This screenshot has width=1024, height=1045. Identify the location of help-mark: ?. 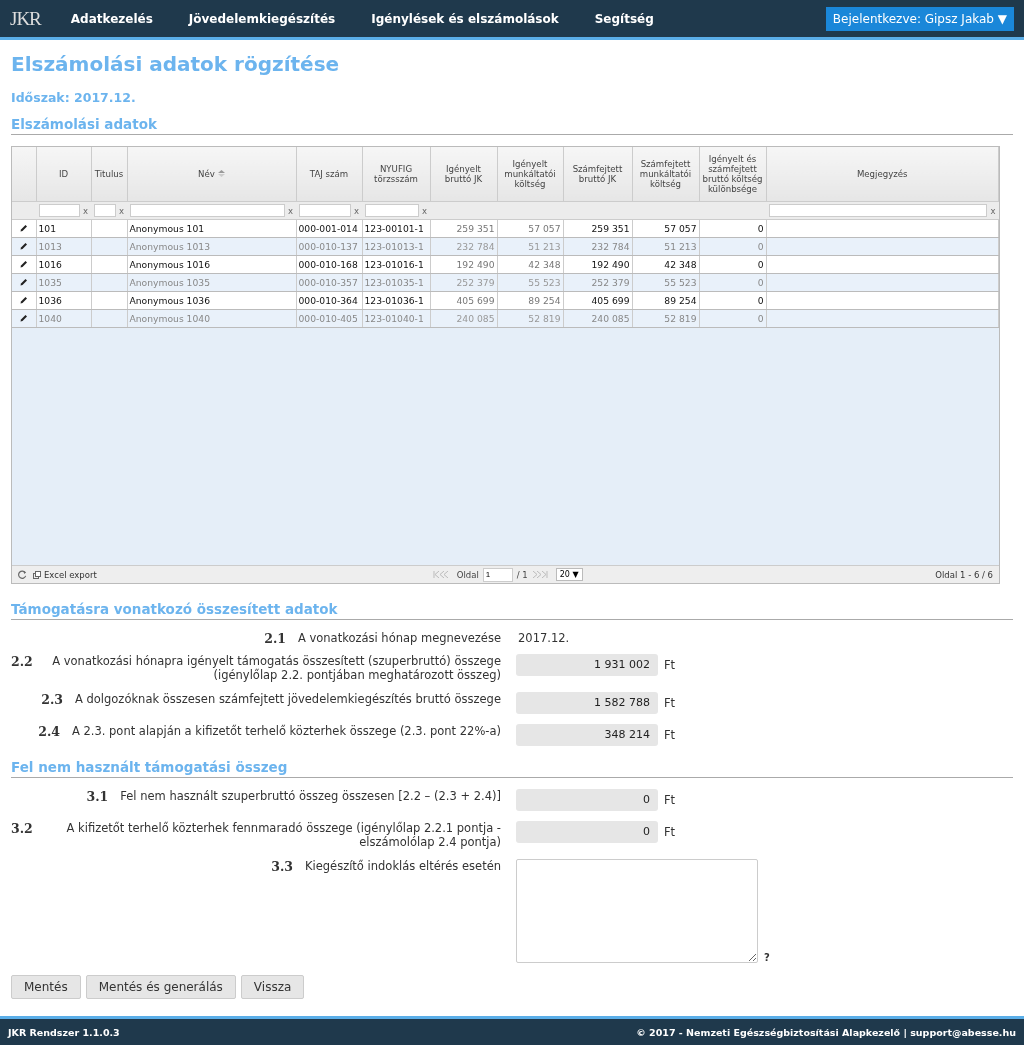
(767, 957).